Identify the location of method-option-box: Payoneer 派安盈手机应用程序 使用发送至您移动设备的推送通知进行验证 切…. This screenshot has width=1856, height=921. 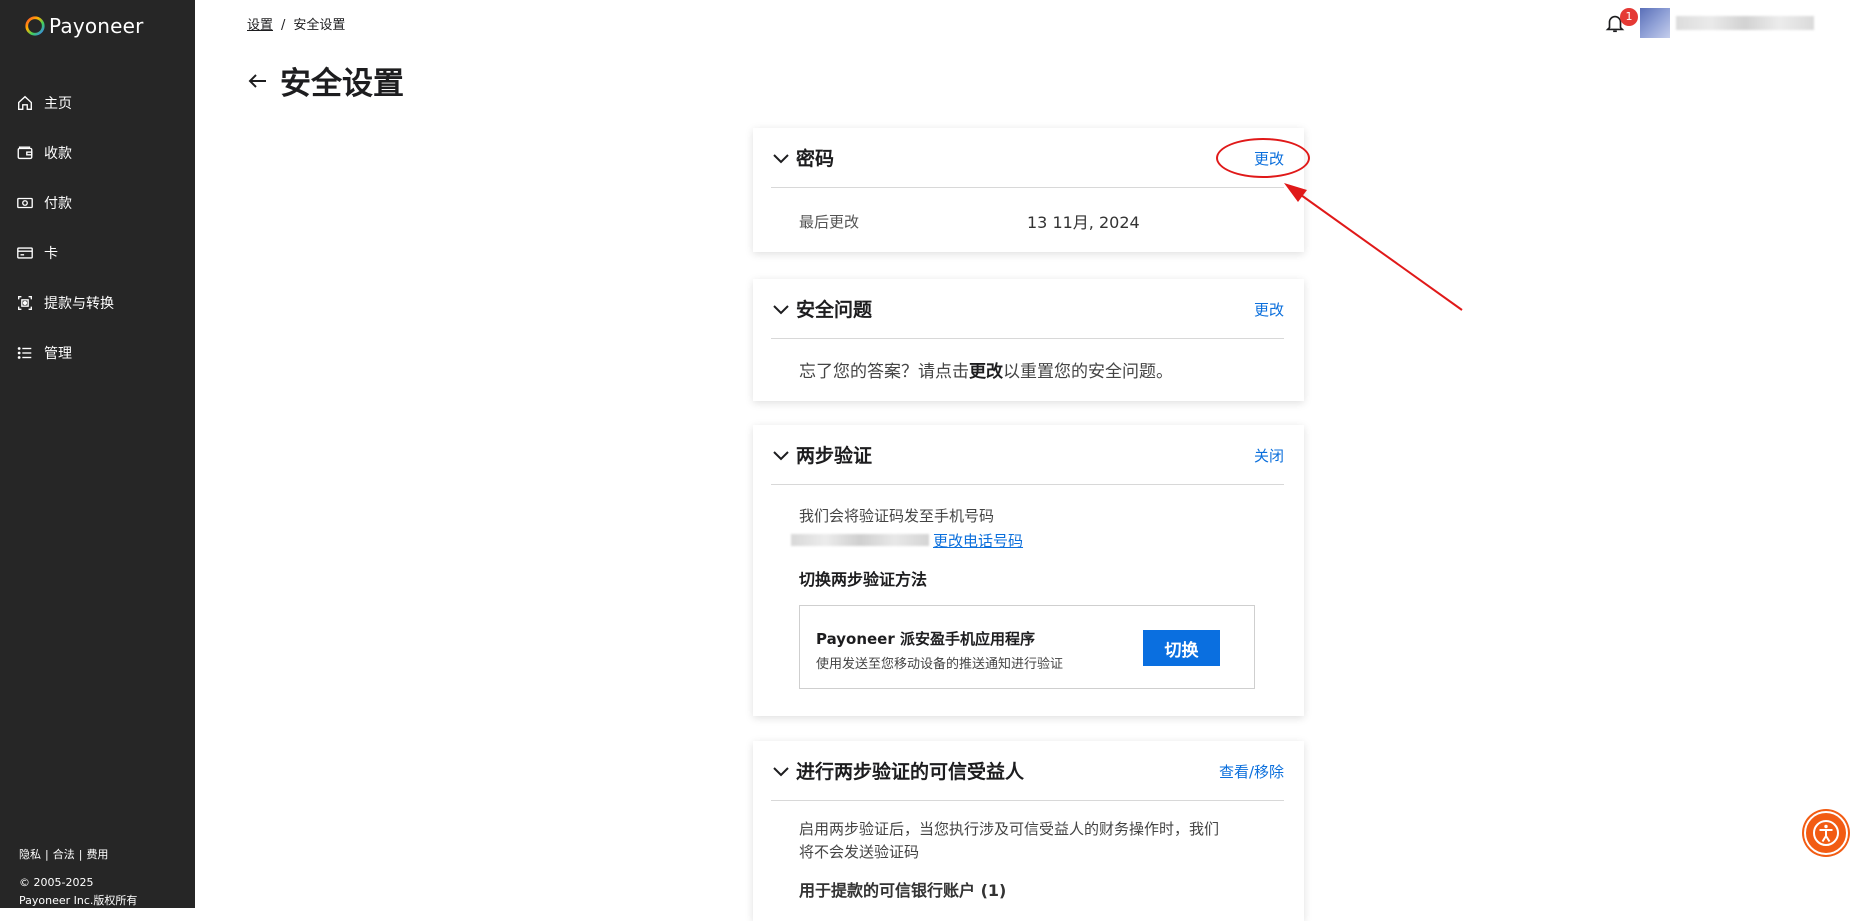
(1027, 647).